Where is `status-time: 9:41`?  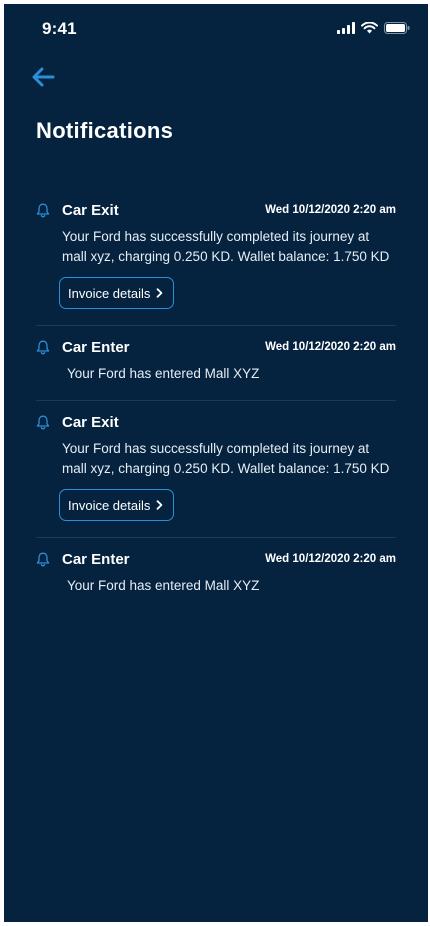 status-time: 9:41 is located at coordinates (59, 28).